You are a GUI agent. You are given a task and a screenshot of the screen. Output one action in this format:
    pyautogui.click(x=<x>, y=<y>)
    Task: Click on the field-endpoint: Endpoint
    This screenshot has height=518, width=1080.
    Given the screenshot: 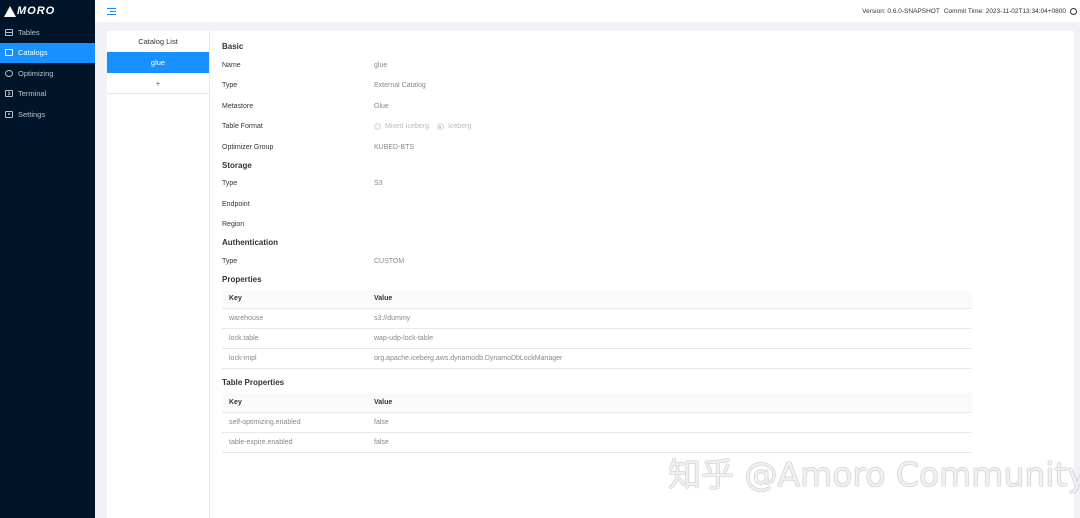 What is the action you would take?
    pyautogui.click(x=602, y=204)
    